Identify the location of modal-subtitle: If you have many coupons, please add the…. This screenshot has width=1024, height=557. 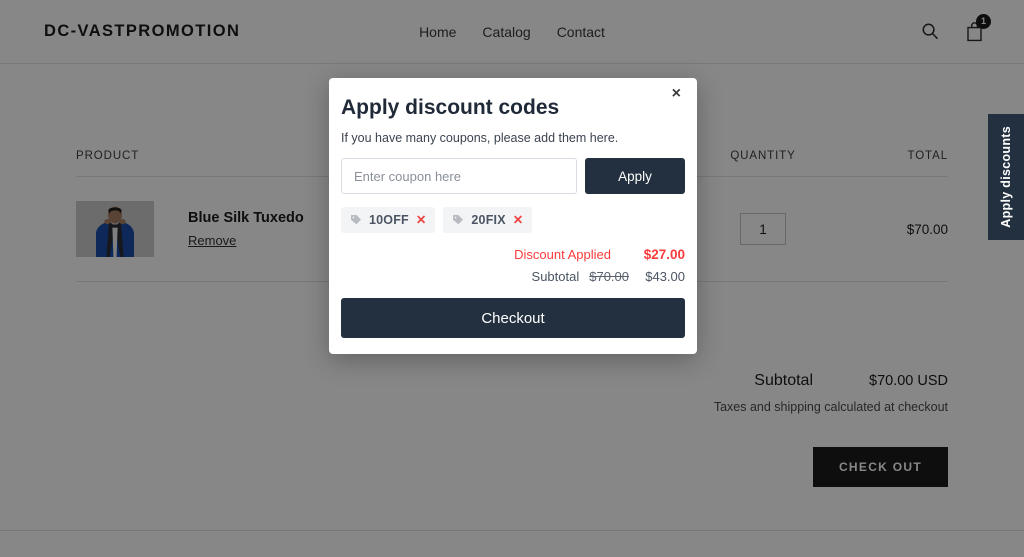
(480, 138).